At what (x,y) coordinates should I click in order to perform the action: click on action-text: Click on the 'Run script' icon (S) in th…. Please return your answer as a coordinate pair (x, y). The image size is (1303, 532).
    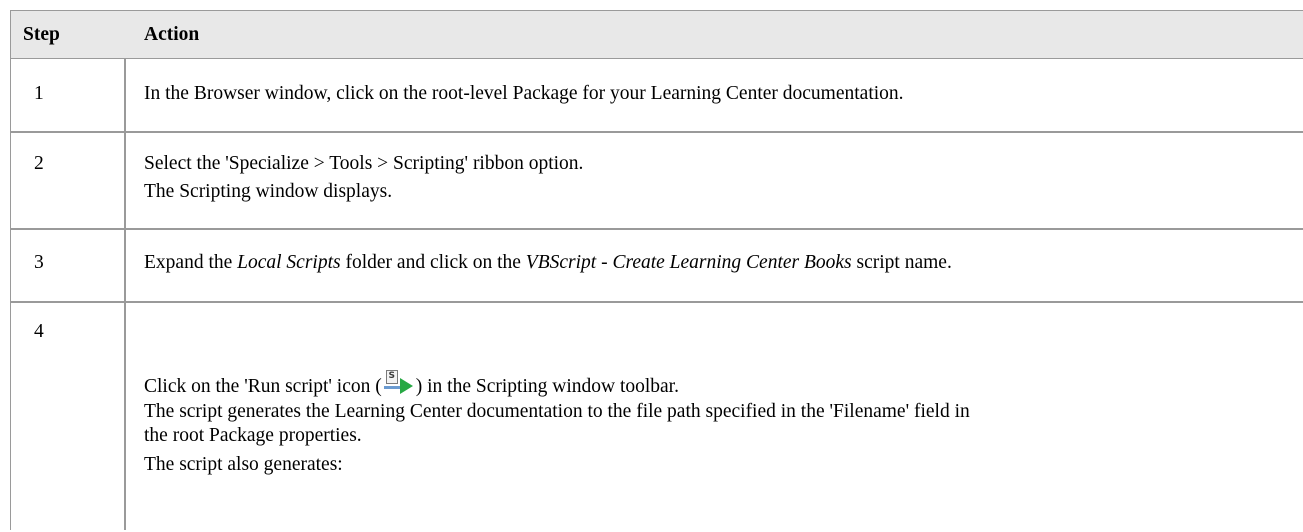
    Looking at the image, I should click on (411, 383).